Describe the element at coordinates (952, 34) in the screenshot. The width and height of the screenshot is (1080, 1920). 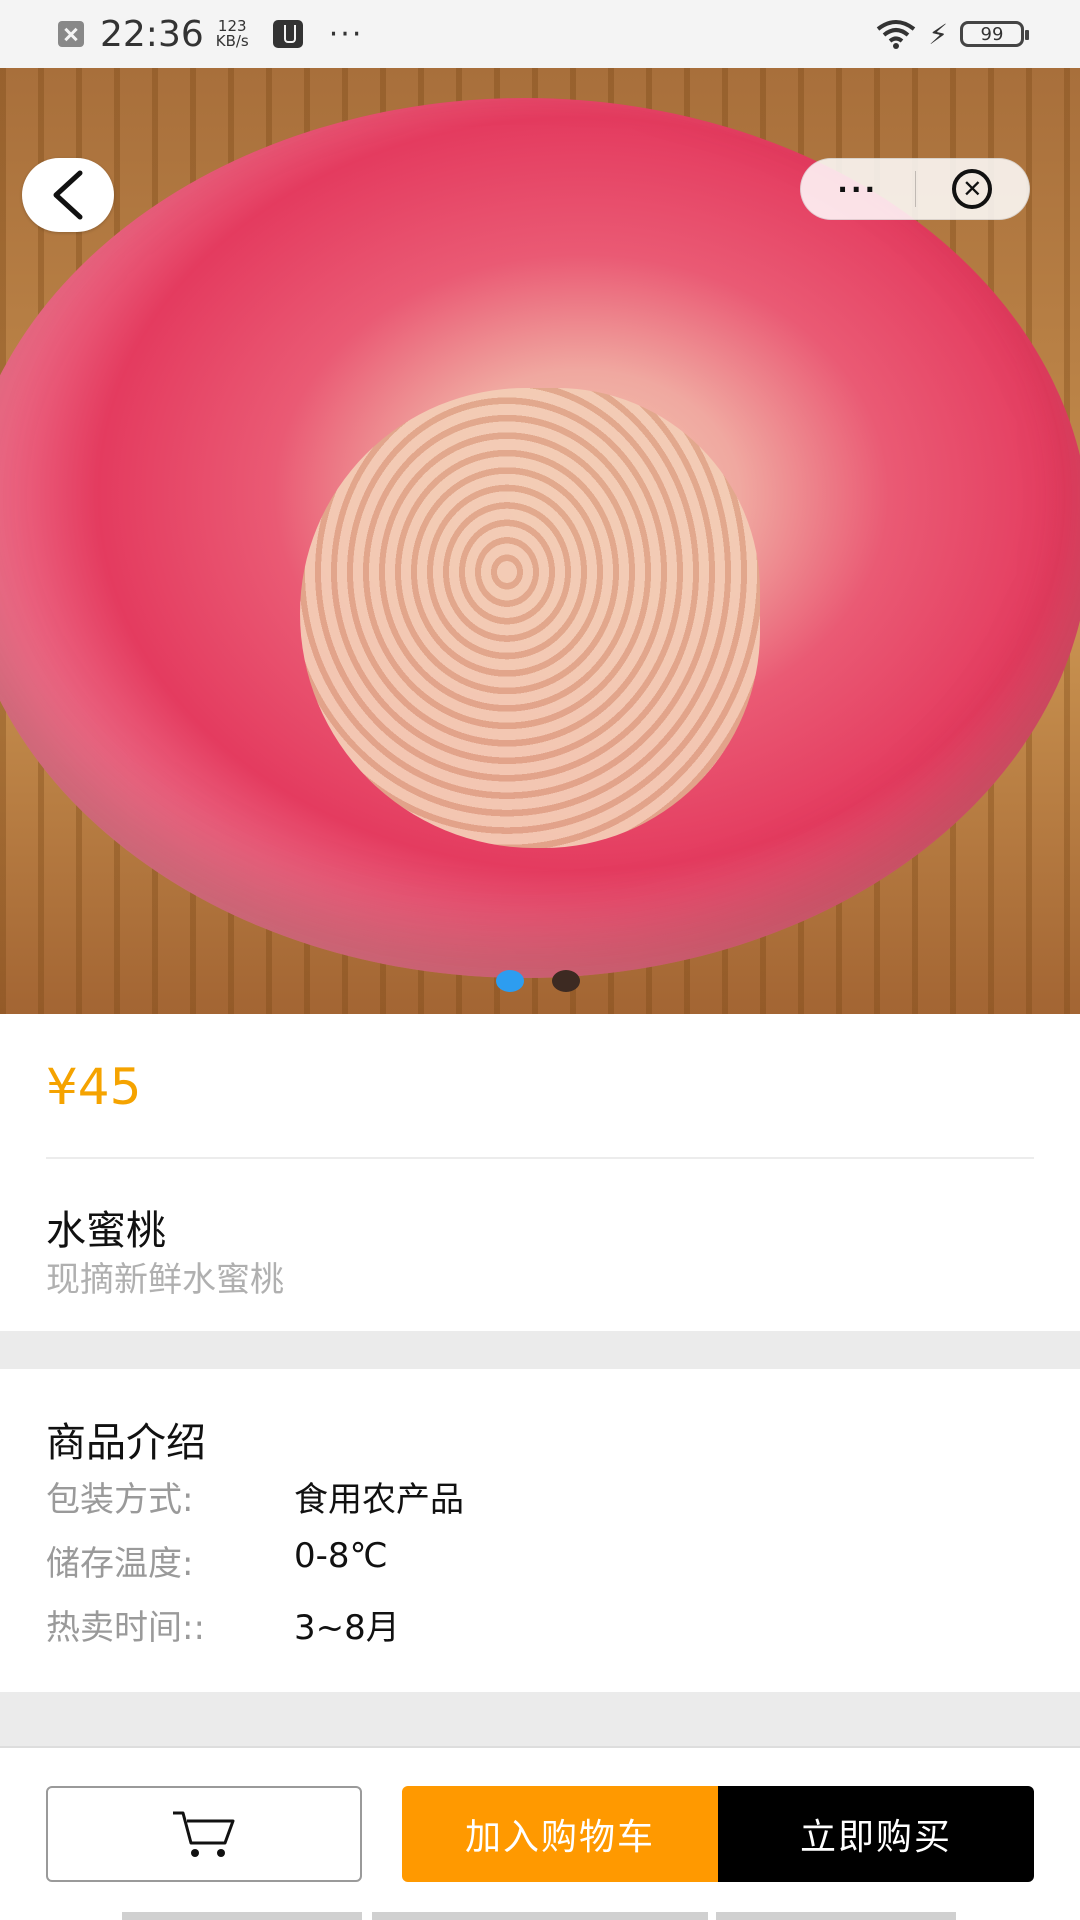
I see `status-right: ⚡ 99` at that location.